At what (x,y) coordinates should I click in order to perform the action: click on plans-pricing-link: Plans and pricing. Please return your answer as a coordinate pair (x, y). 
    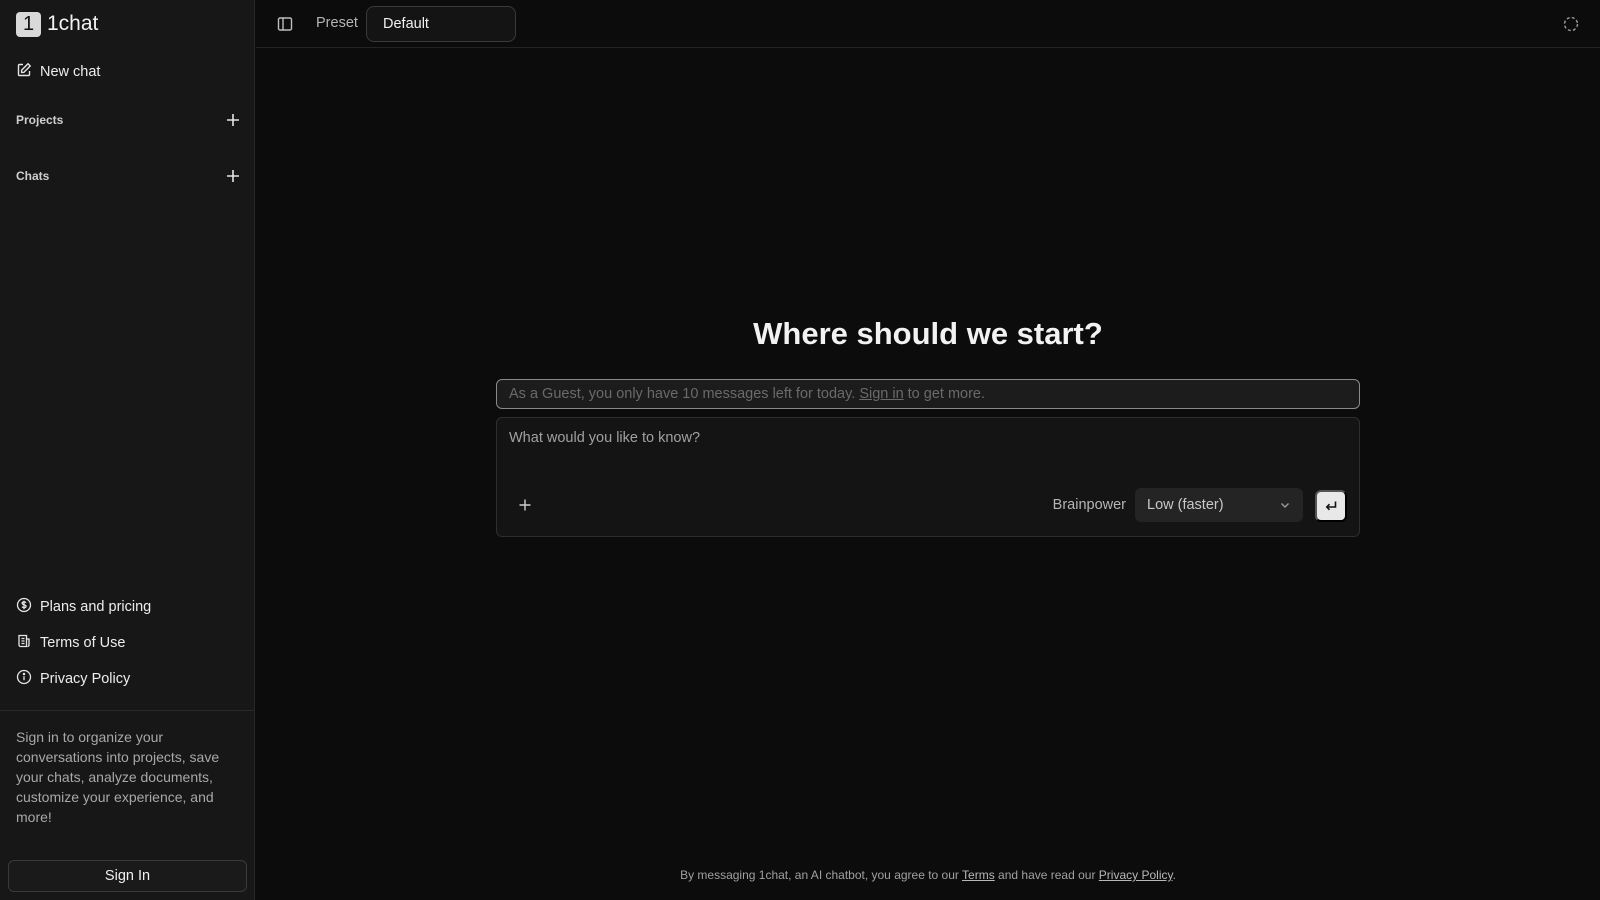
    Looking at the image, I should click on (83, 607).